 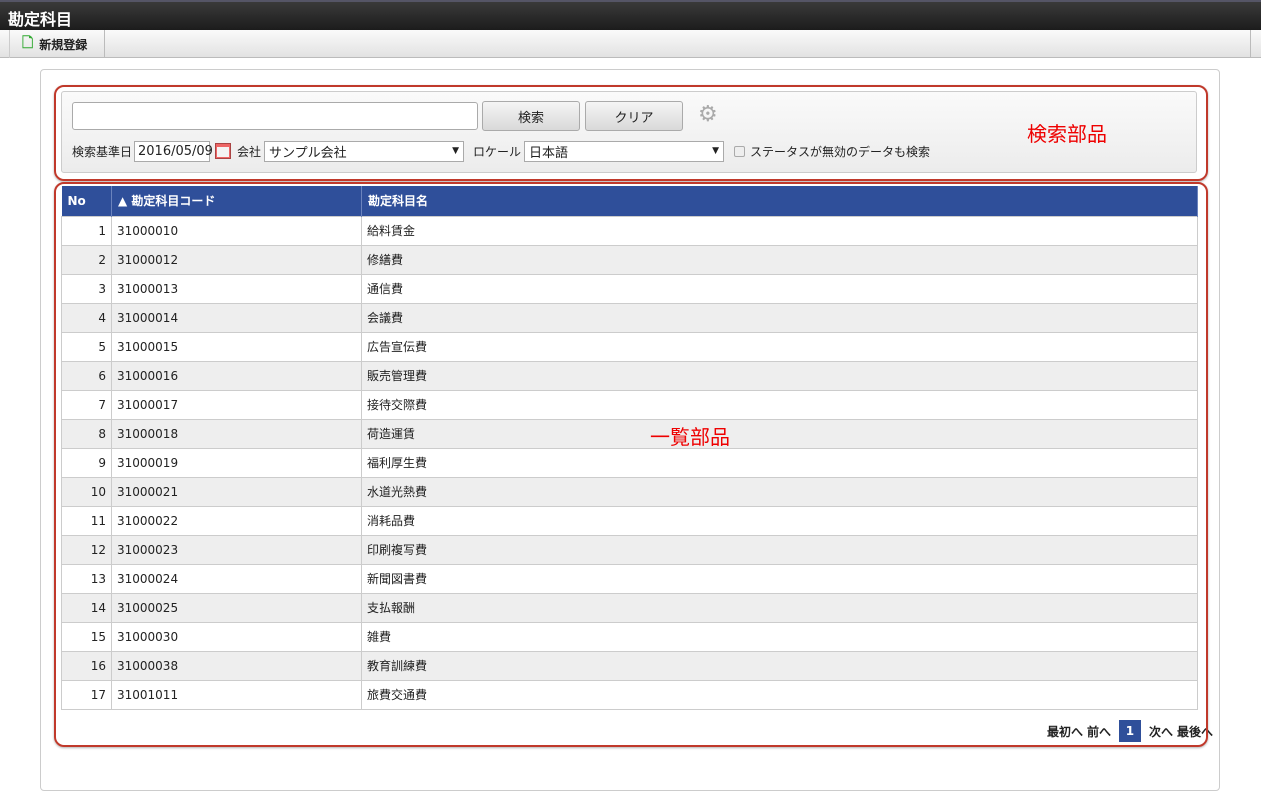 I want to click on toolbar-divider, so click(x=1250, y=44).